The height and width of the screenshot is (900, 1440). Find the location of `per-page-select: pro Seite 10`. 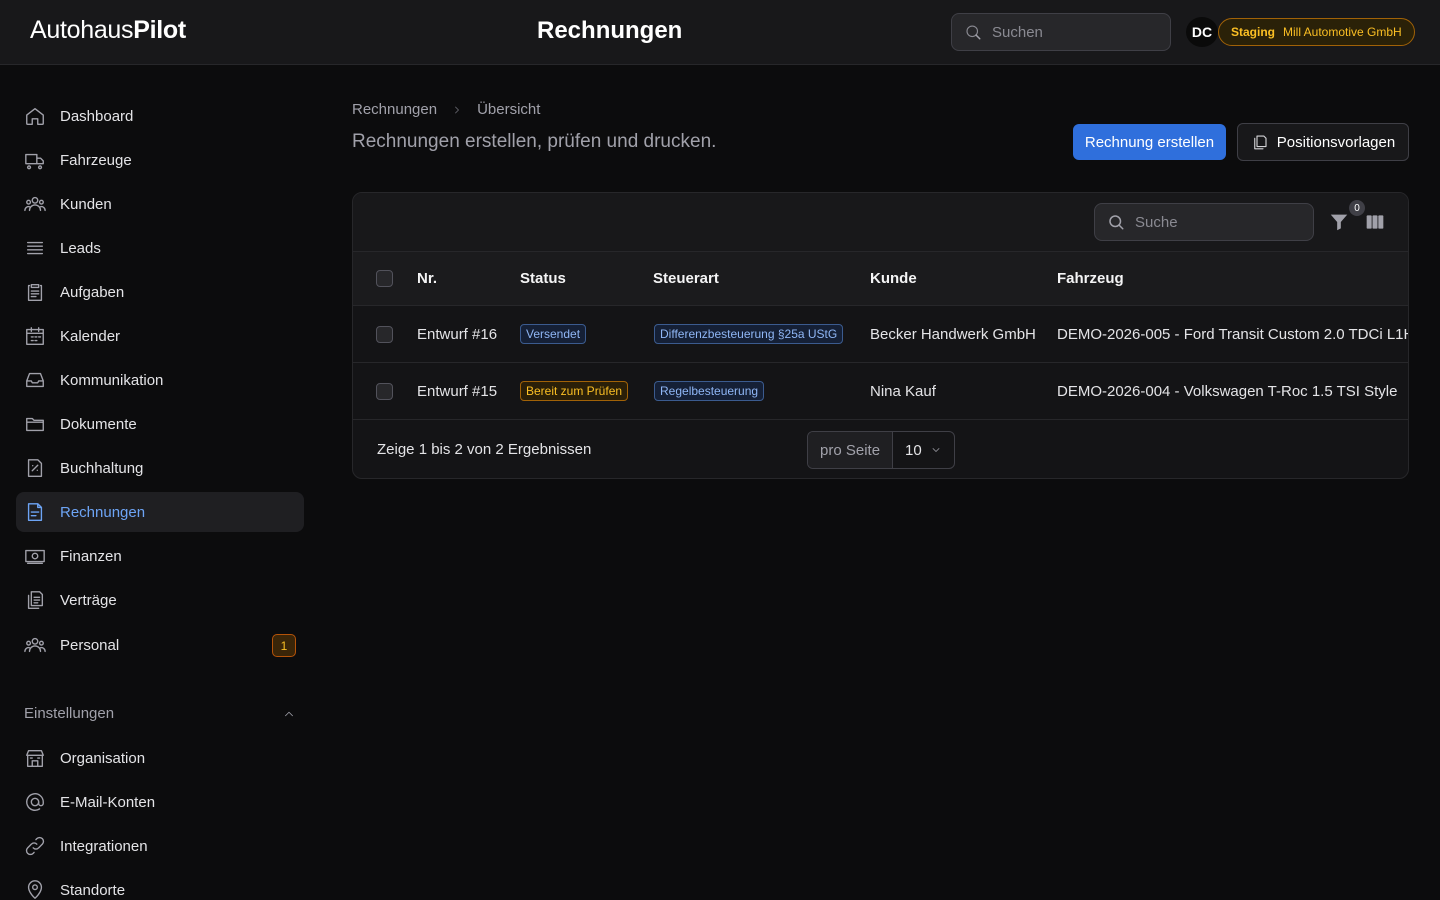

per-page-select: pro Seite 10 is located at coordinates (881, 450).